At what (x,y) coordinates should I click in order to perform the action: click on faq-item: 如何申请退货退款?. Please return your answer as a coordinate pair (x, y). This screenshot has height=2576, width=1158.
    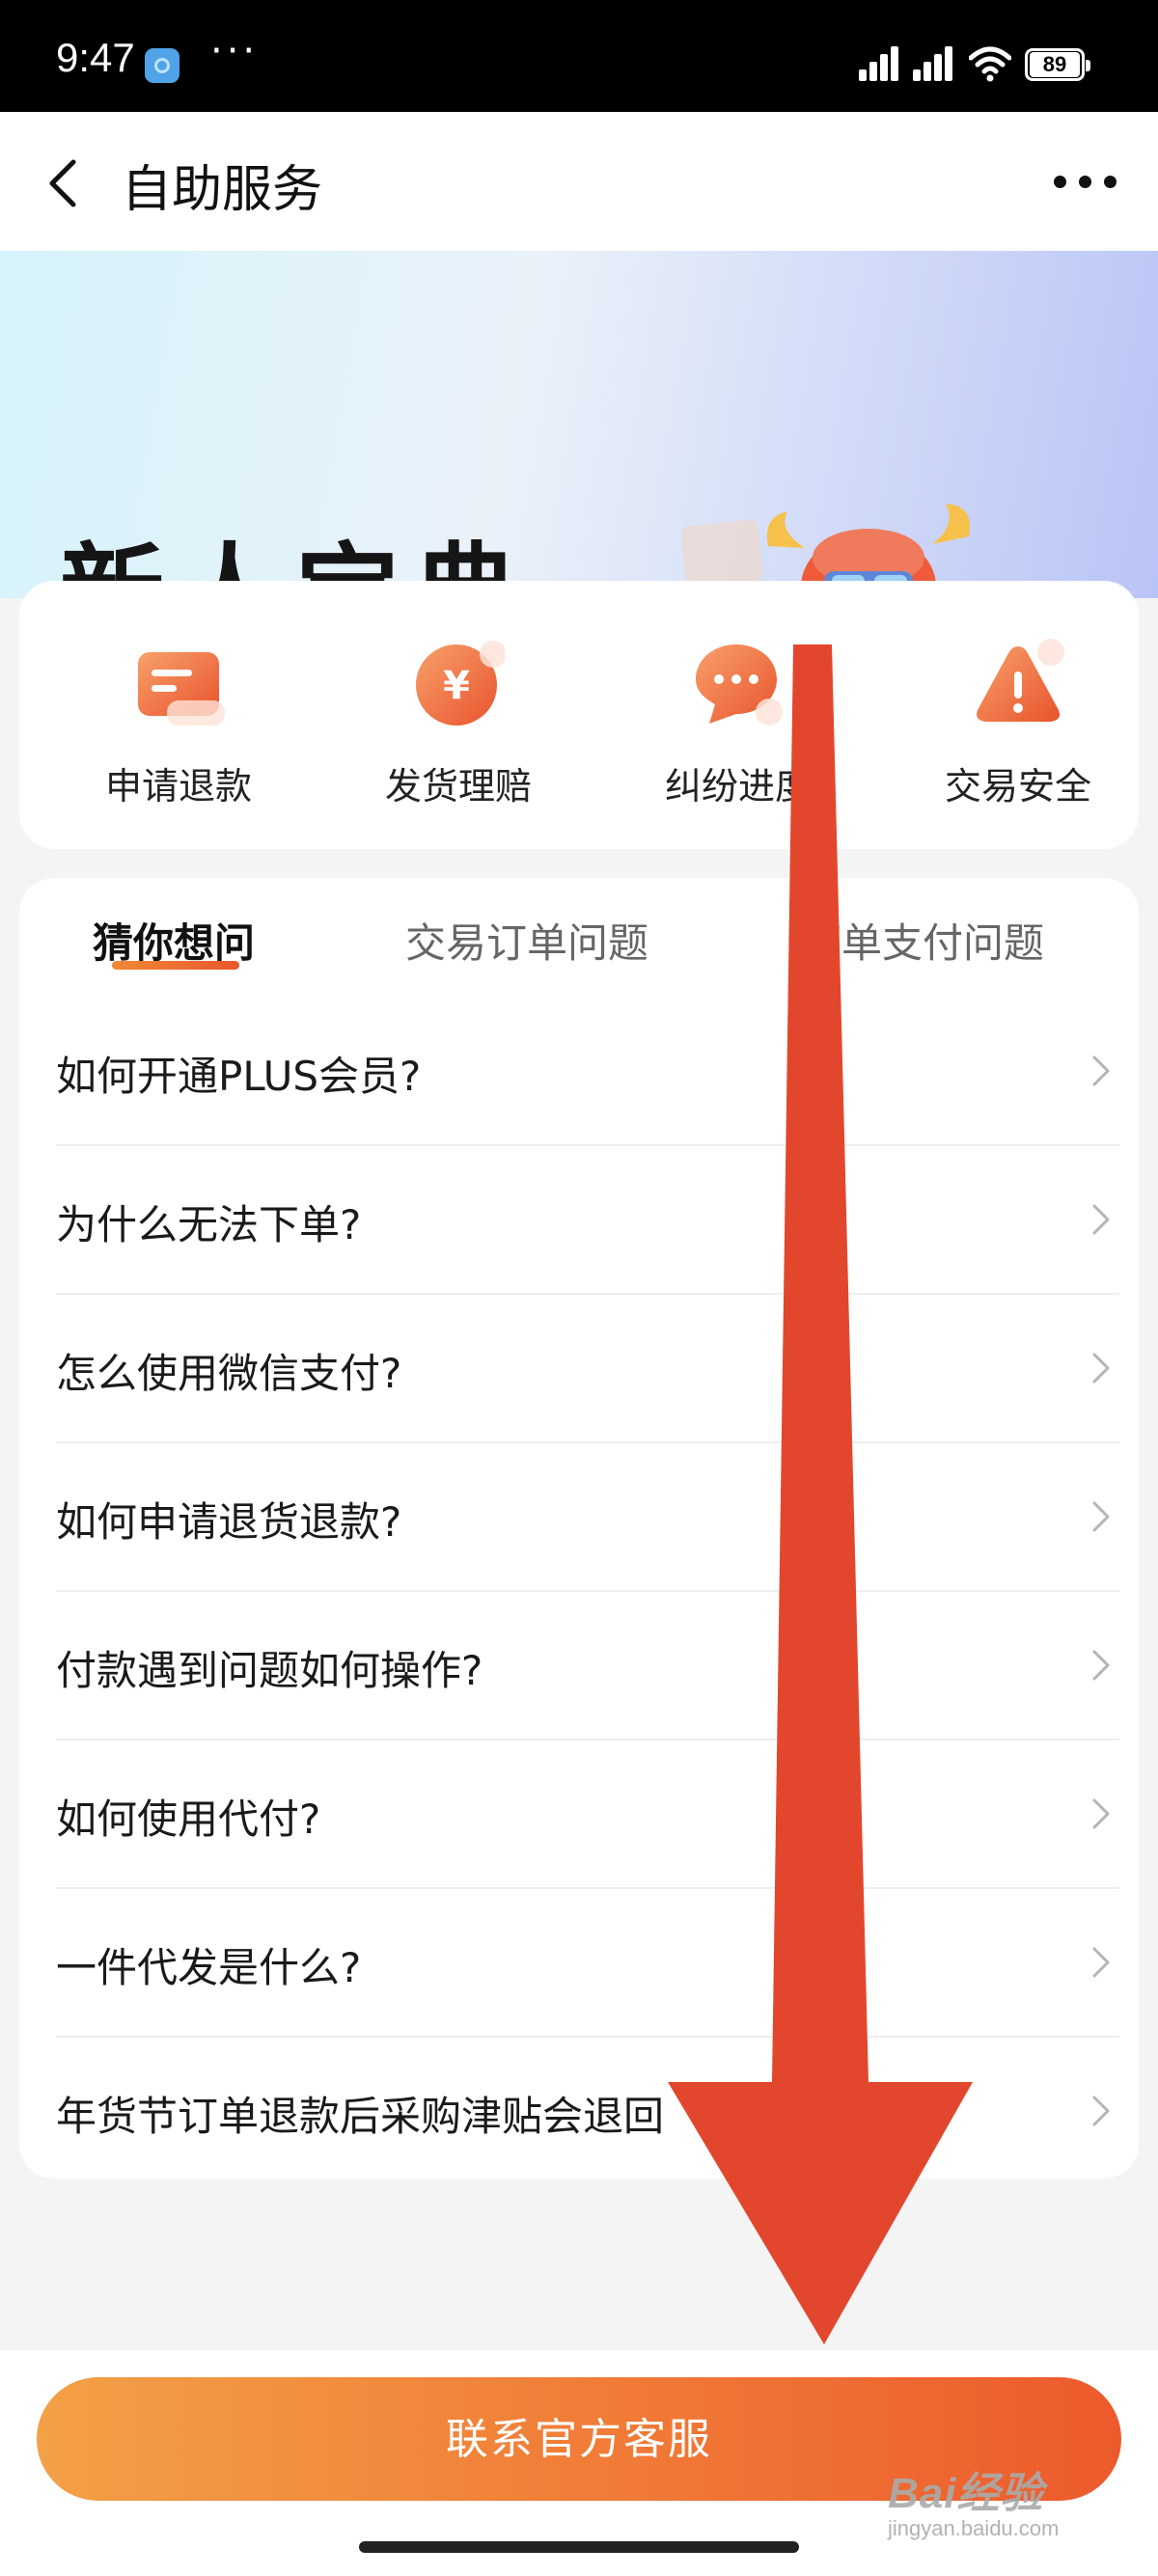
    Looking at the image, I should click on (587, 1517).